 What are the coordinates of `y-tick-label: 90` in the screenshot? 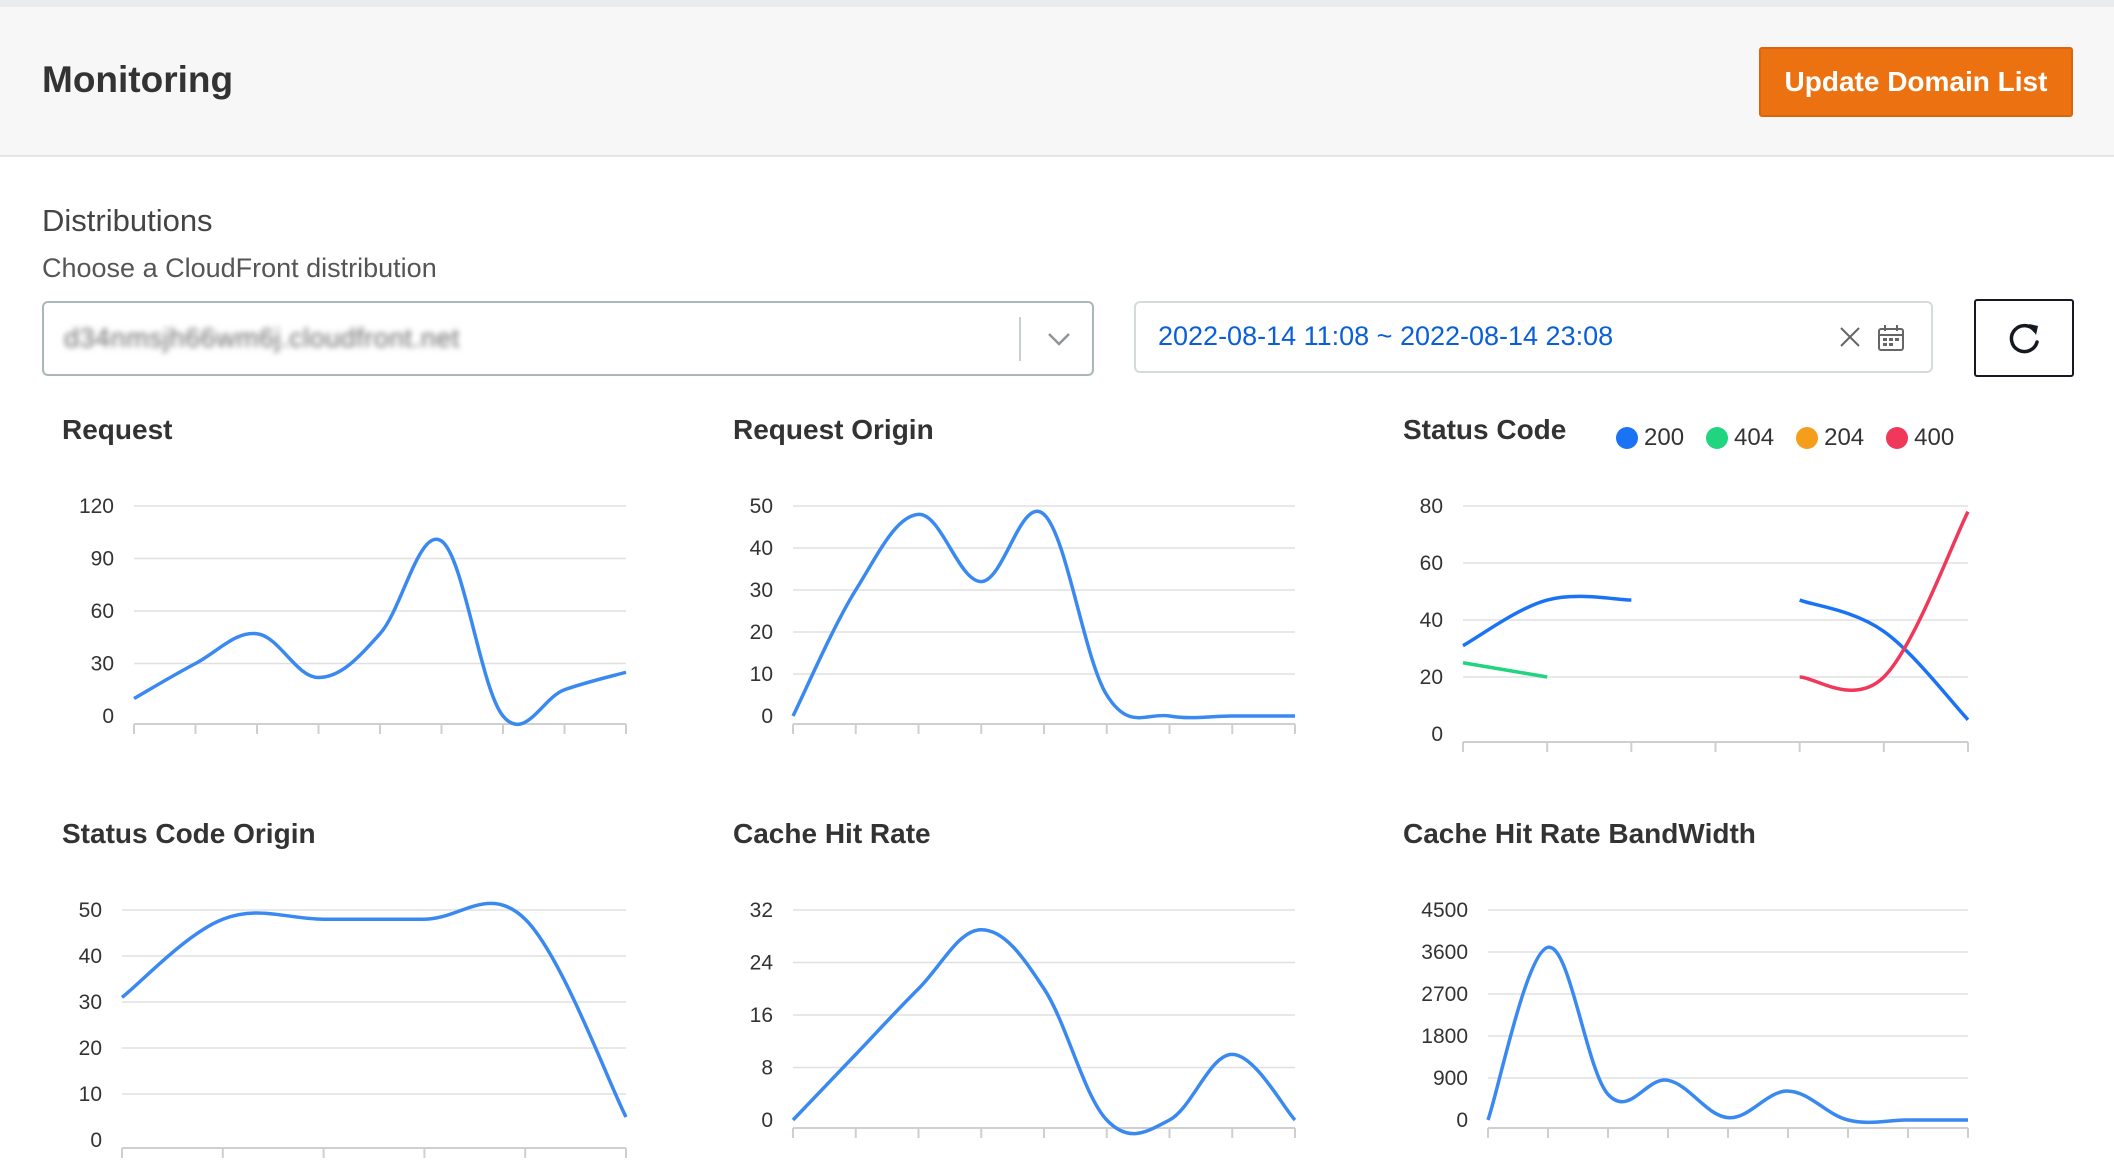 It's located at (102, 559).